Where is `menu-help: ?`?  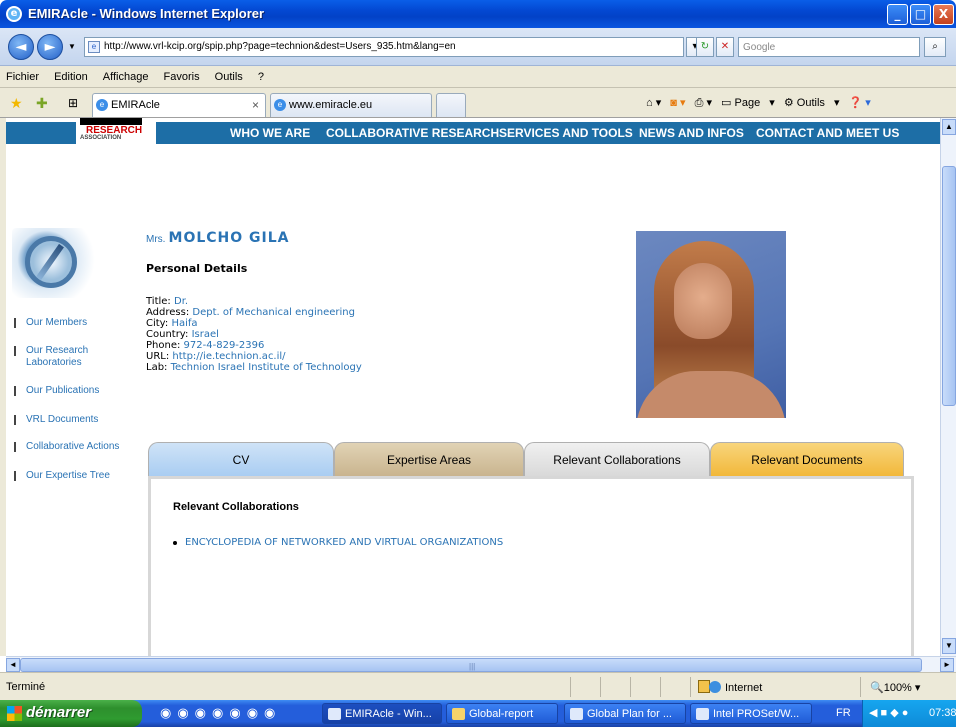 menu-help: ? is located at coordinates (261, 74).